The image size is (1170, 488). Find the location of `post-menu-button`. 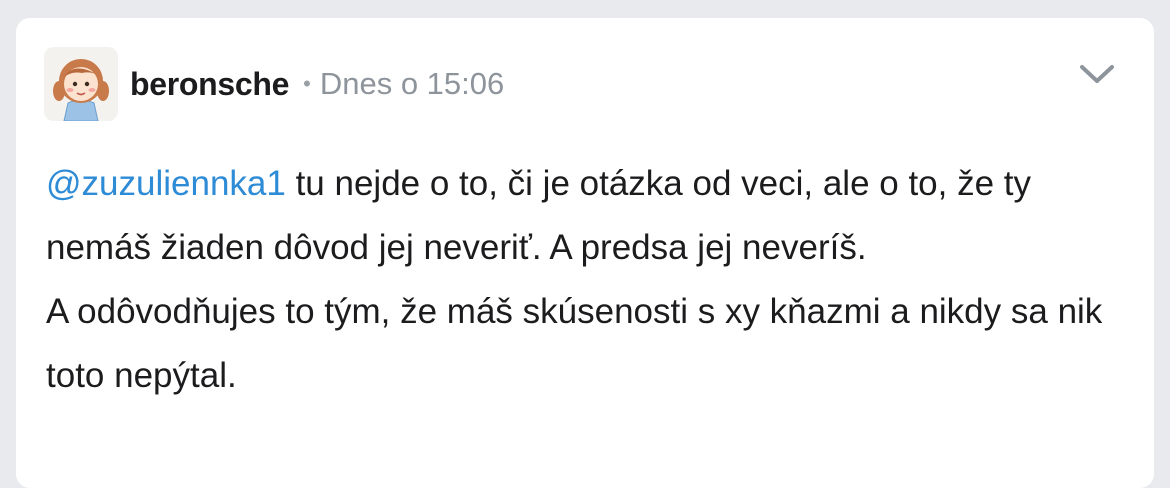

post-menu-button is located at coordinates (1097, 75).